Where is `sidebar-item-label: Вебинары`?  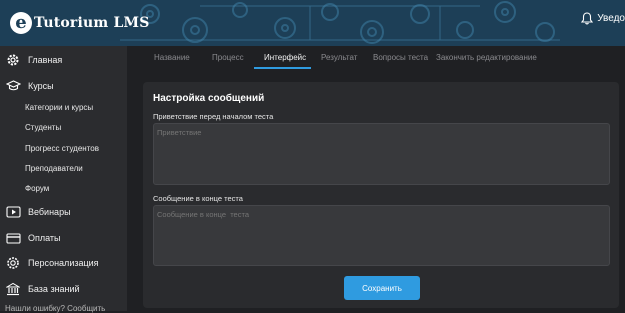
sidebar-item-label: Вебинары is located at coordinates (49, 212).